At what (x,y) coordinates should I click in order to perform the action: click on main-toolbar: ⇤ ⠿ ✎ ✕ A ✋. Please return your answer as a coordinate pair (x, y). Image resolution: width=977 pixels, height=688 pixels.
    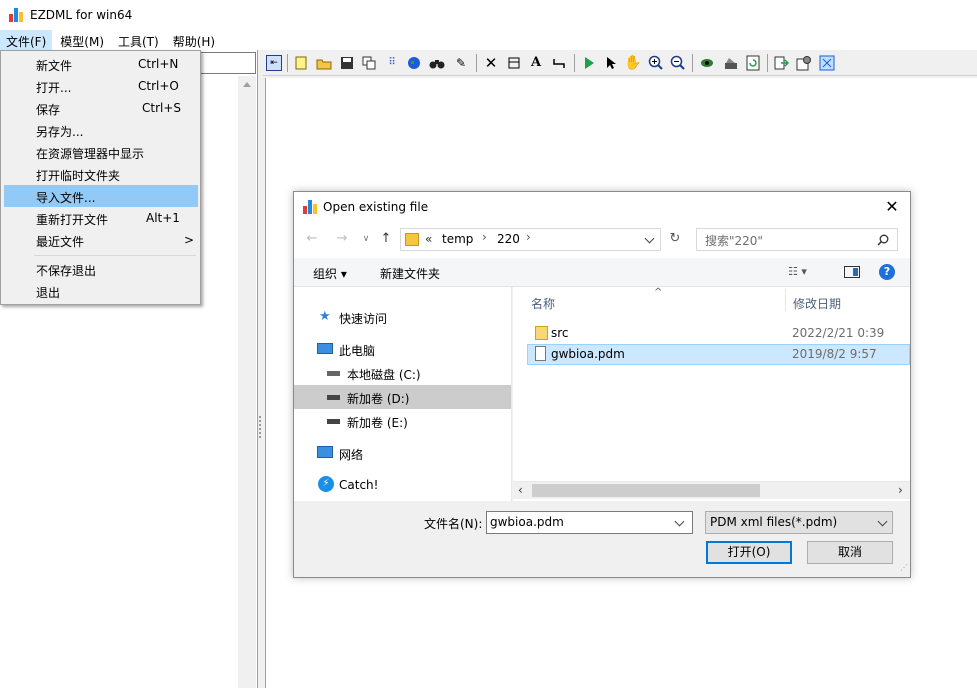
    Looking at the image, I should click on (620, 63).